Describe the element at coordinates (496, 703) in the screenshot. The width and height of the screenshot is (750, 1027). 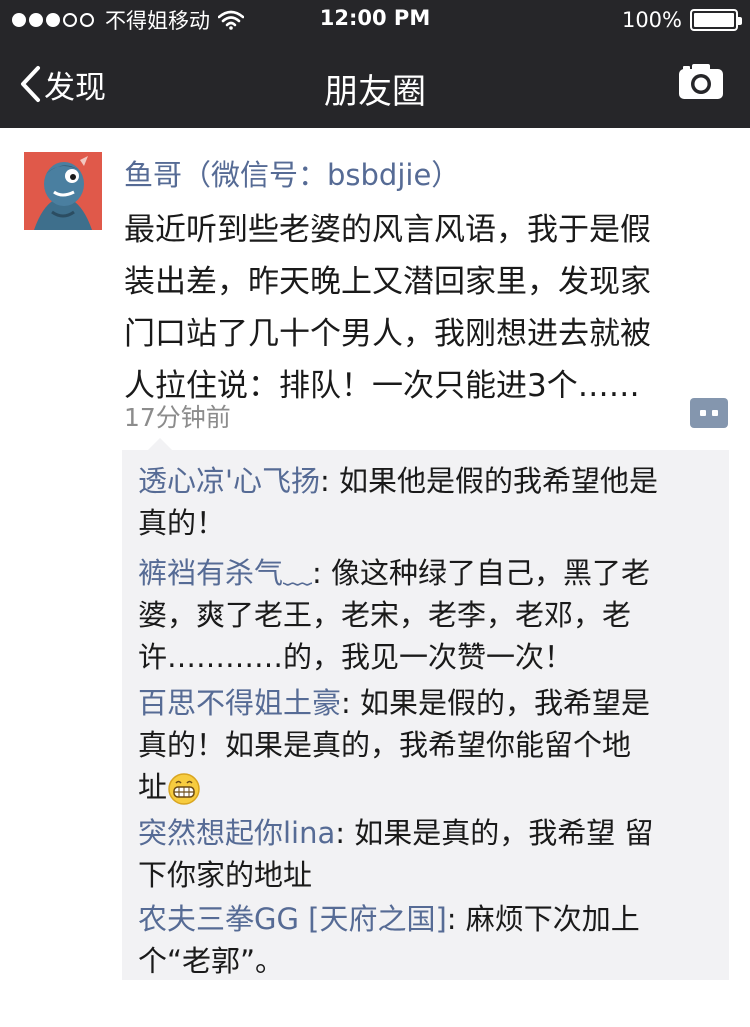
I see `comment-text: : 如果是假的，我希望是` at that location.